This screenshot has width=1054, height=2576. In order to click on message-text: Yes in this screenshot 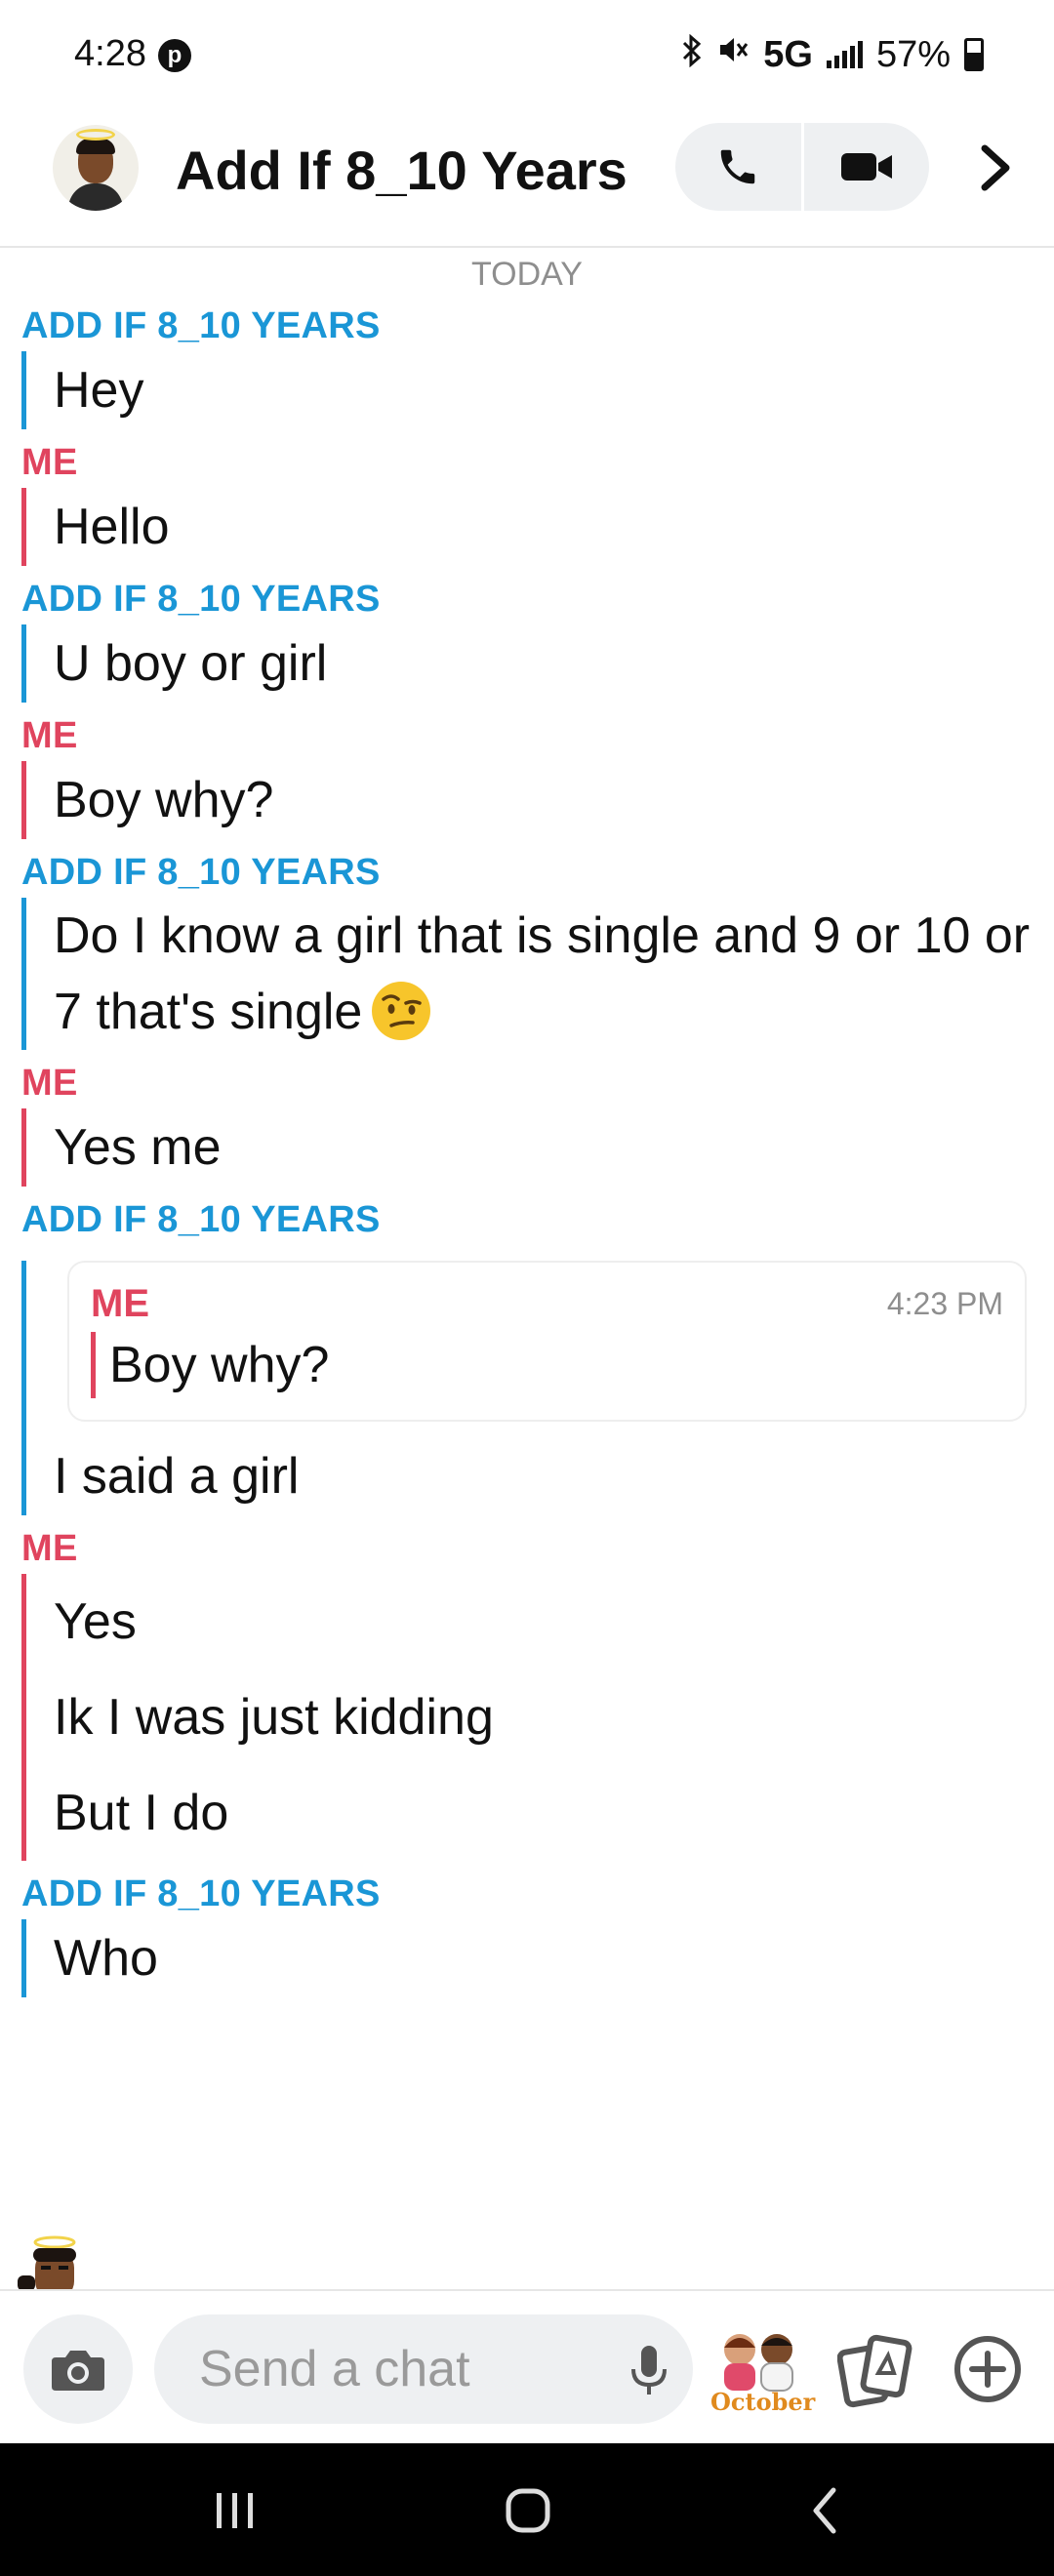, I will do `click(554, 1622)`.